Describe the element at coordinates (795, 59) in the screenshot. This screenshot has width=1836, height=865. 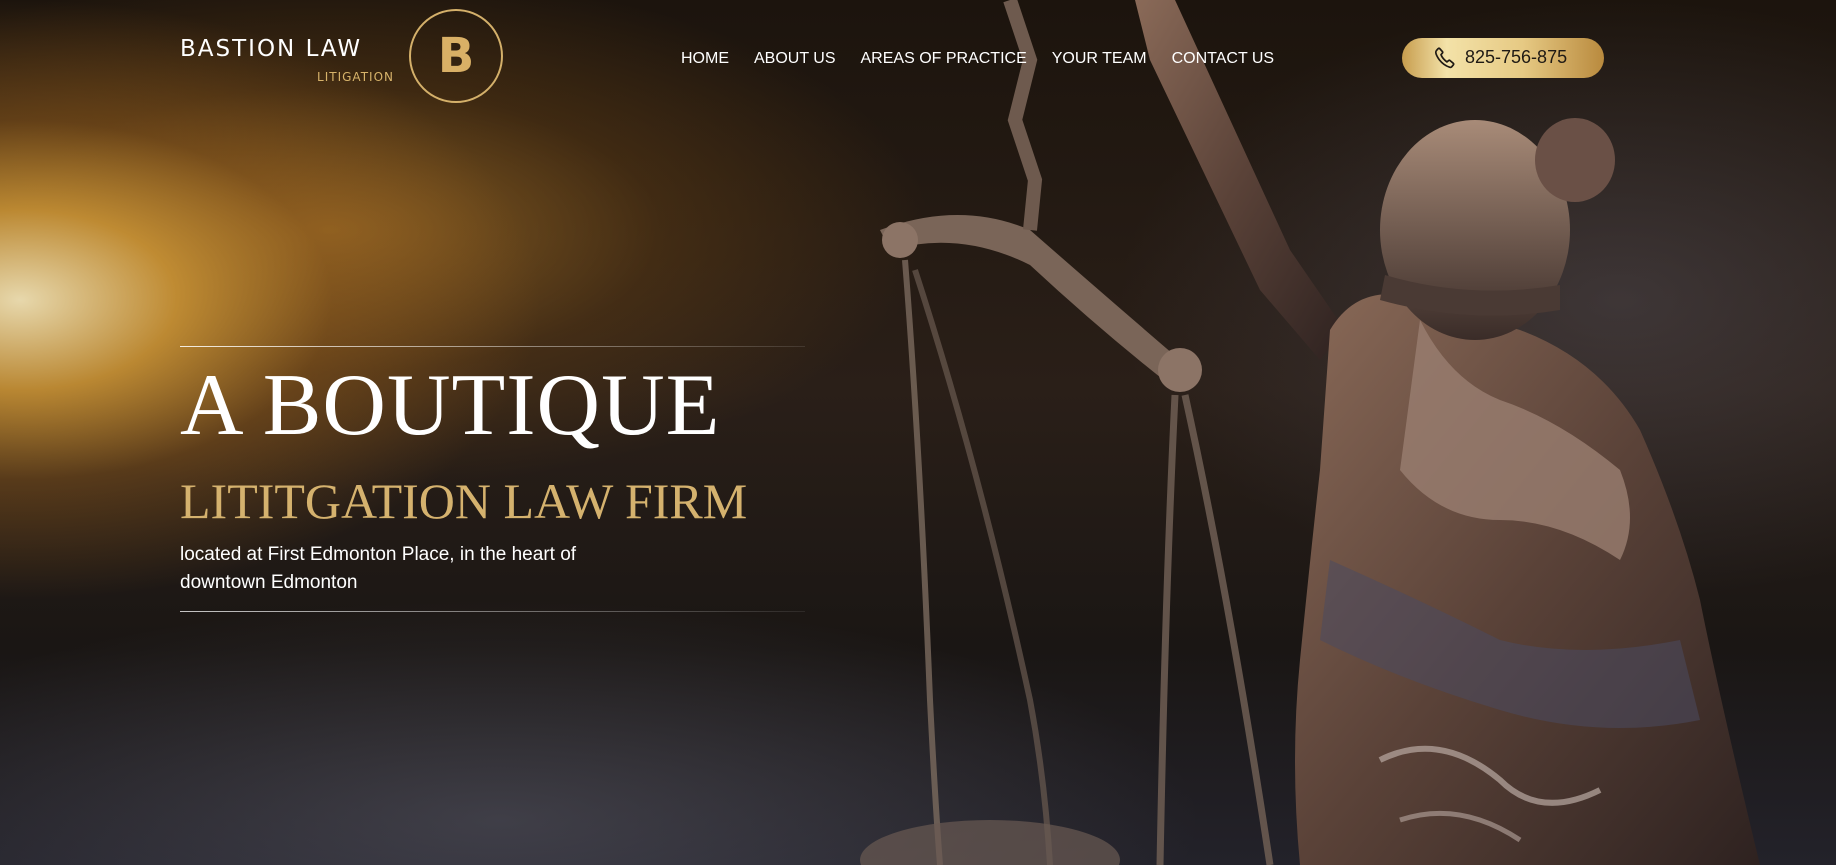
I see `nav-item-about-us: ABOUT US` at that location.